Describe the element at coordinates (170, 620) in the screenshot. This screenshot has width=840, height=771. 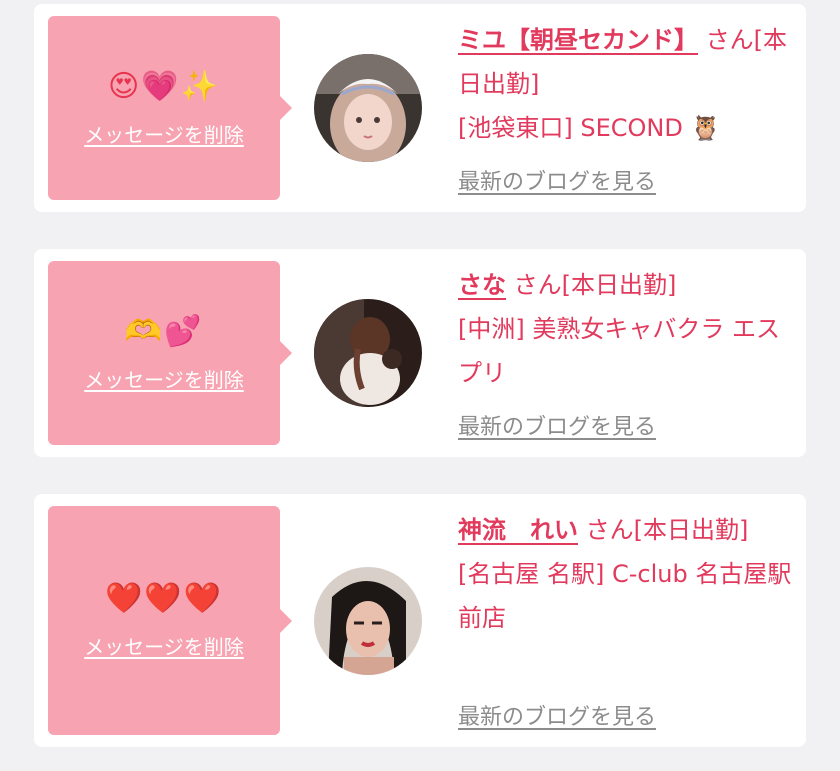
I see `message-bubble: ❤️❤️❤️ メッセージを削除` at that location.